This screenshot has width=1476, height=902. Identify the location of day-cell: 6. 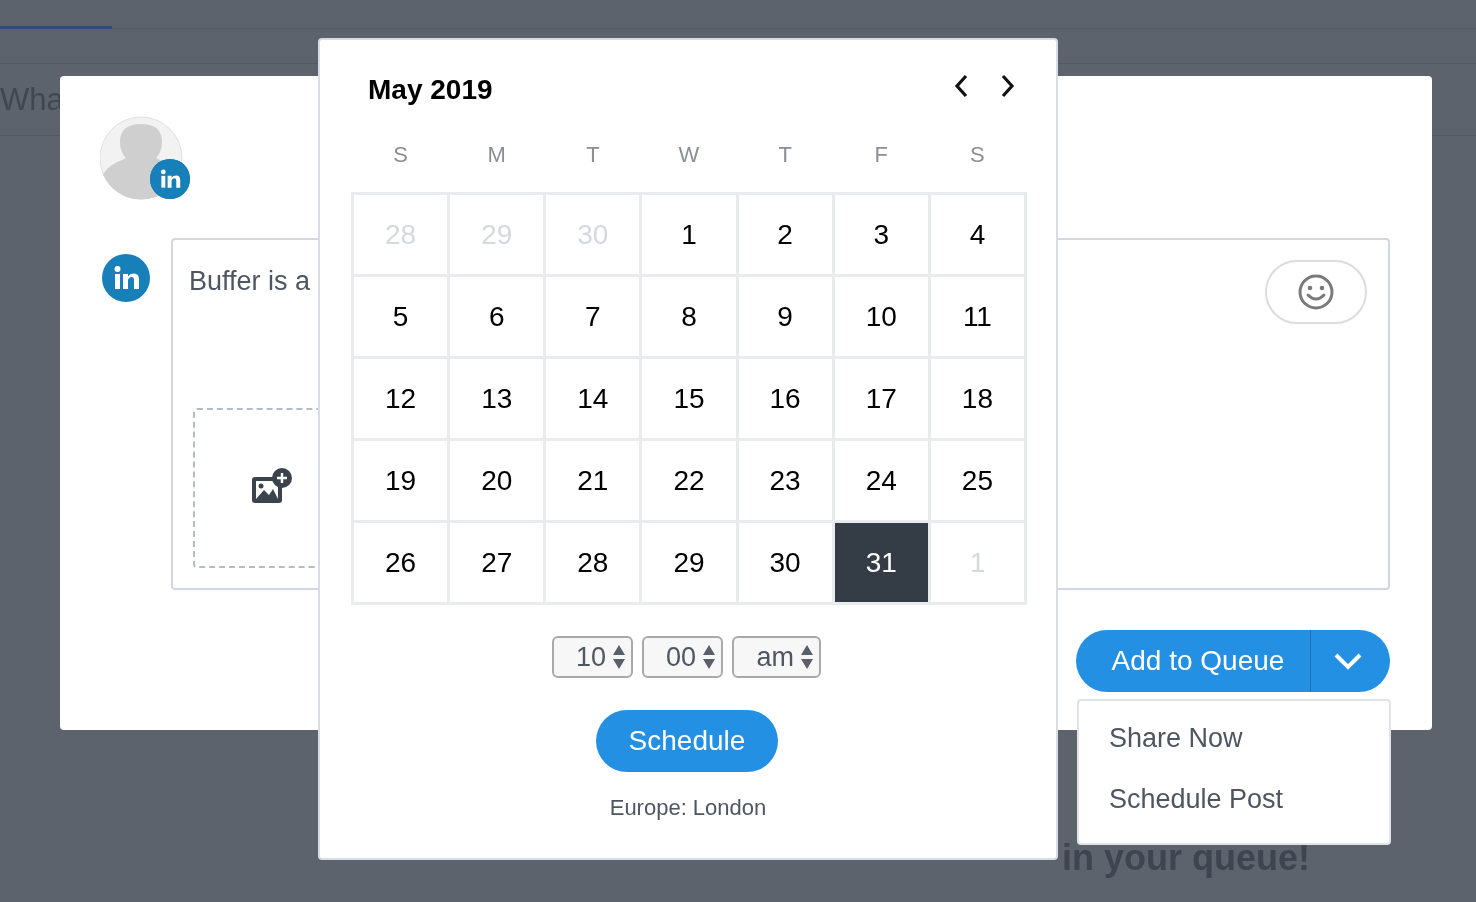
(497, 316).